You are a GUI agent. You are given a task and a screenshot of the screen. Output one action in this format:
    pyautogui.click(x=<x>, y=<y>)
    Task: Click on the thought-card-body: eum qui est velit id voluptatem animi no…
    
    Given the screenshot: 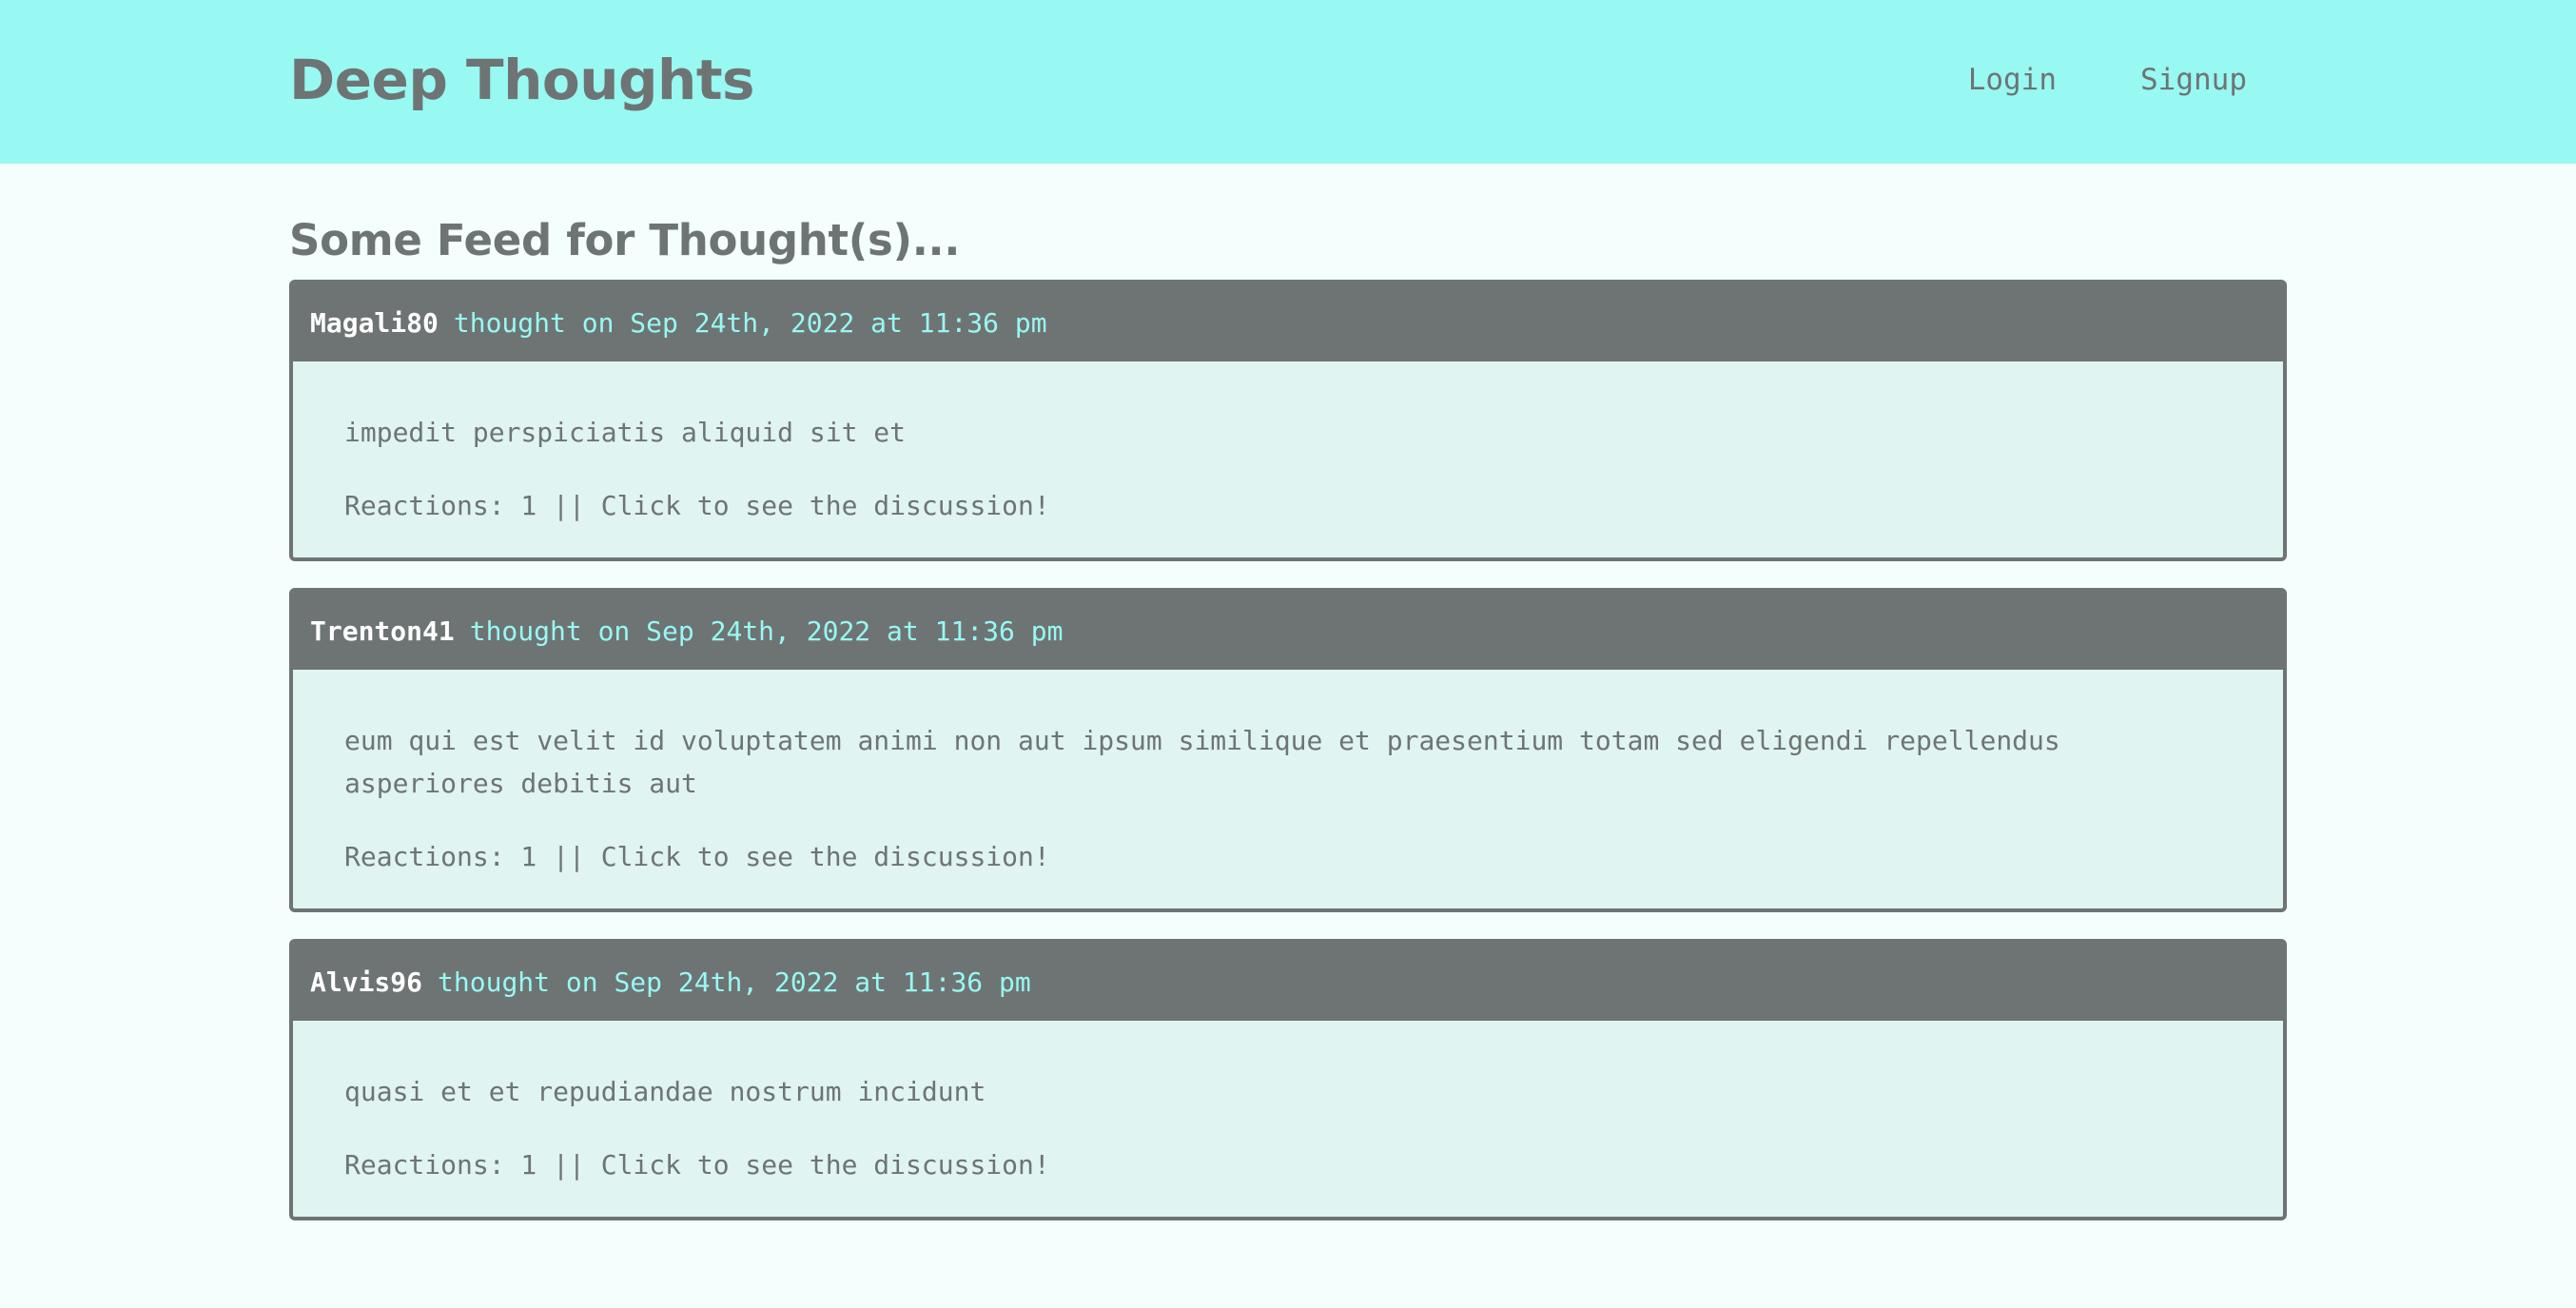 What is the action you would take?
    pyautogui.click(x=1288, y=789)
    